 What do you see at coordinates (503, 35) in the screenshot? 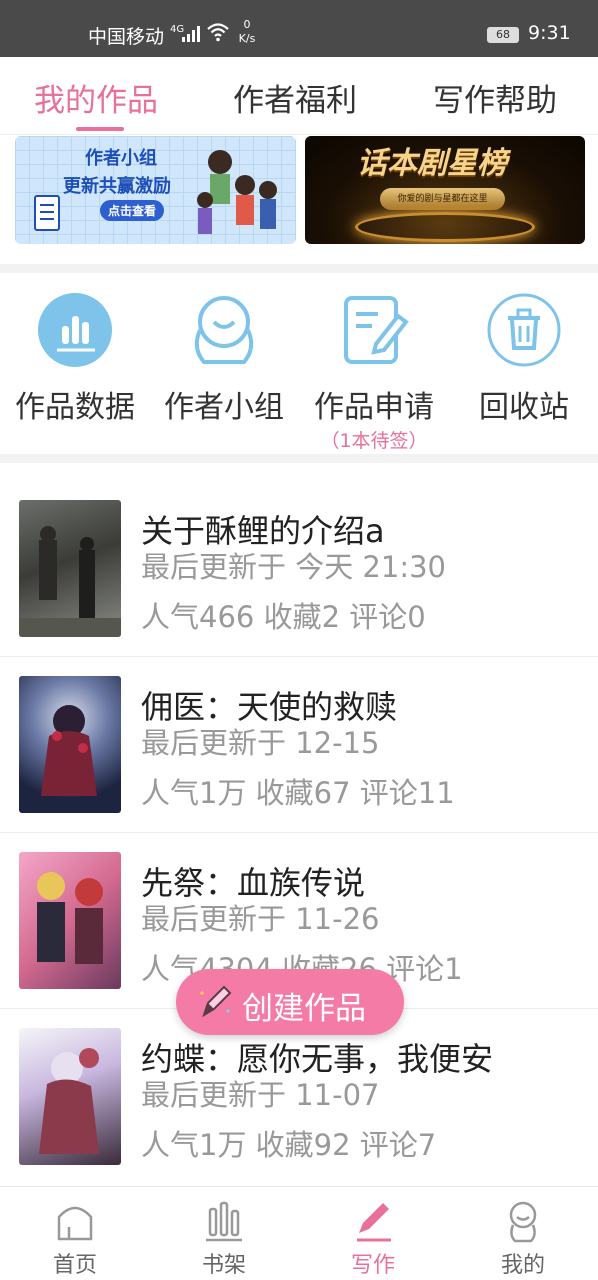
I see `battery-icon: 68` at bounding box center [503, 35].